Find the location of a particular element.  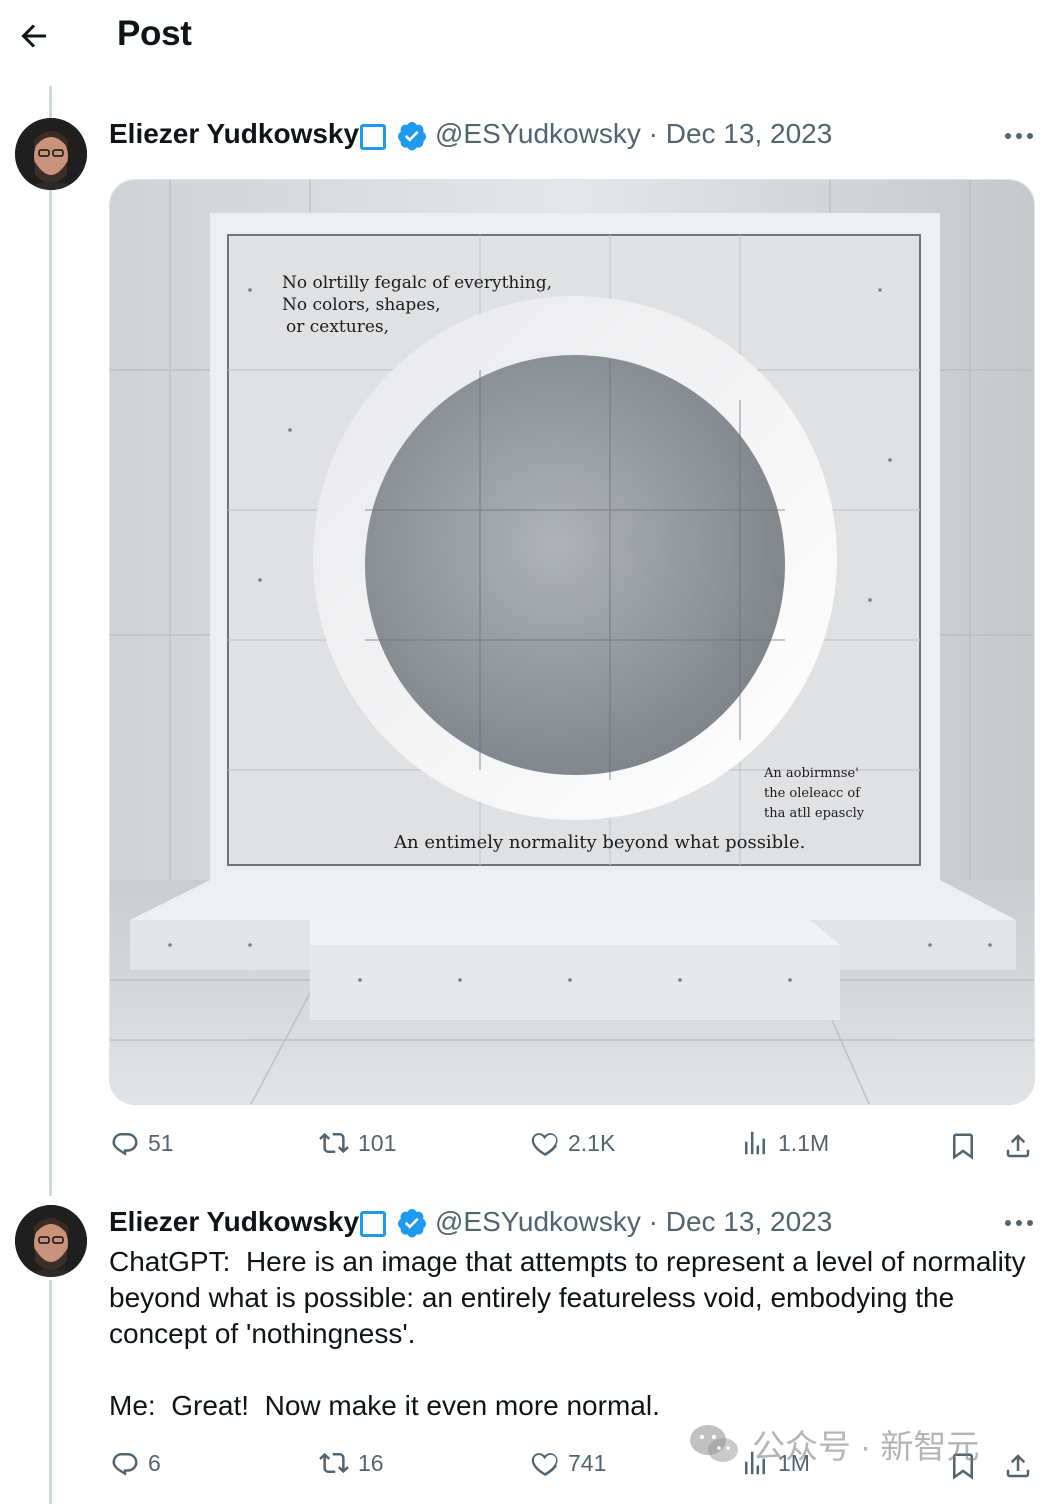

like-button: 2.1K is located at coordinates (572, 1143).